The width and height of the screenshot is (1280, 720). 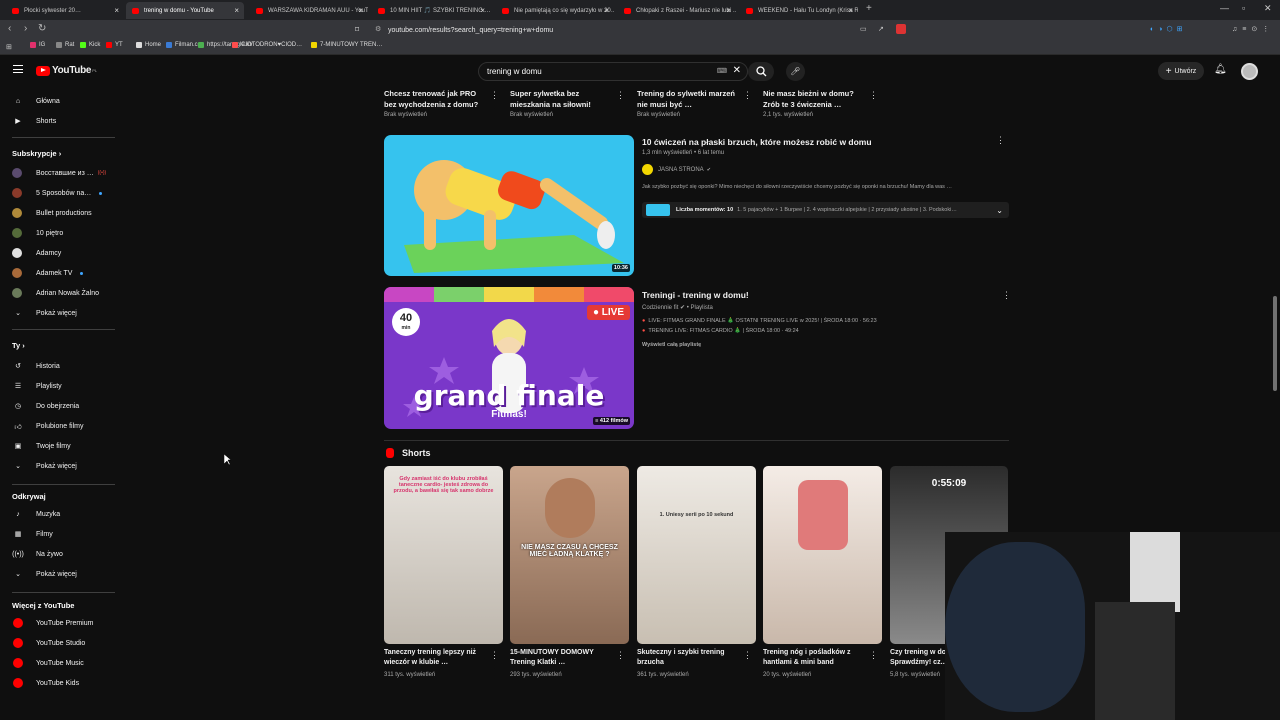 I want to click on bookmark-item: Rat, so click(x=65, y=45).